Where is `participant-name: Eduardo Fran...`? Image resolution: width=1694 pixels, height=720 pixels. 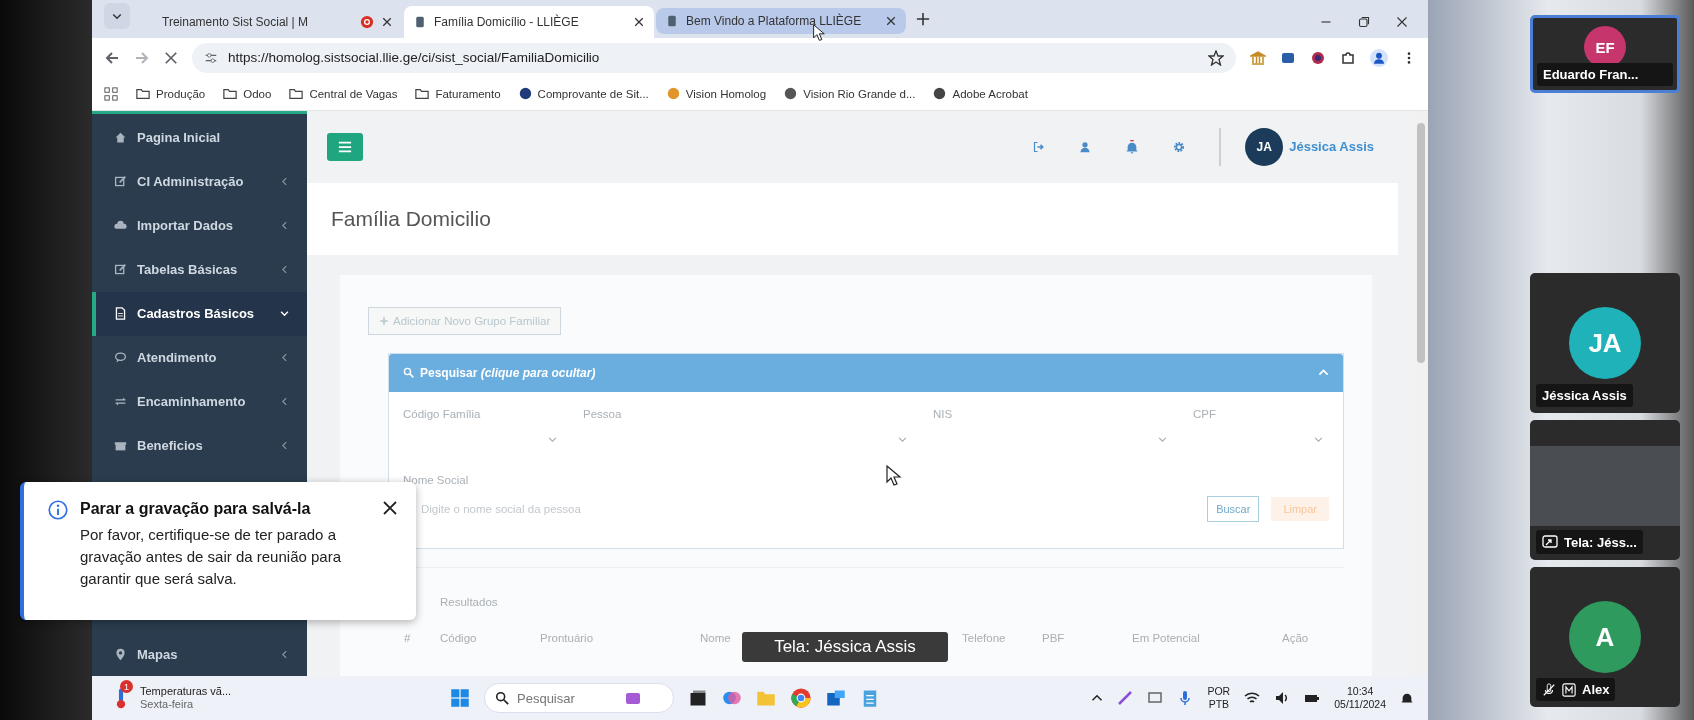 participant-name: Eduardo Fran... is located at coordinates (1605, 74).